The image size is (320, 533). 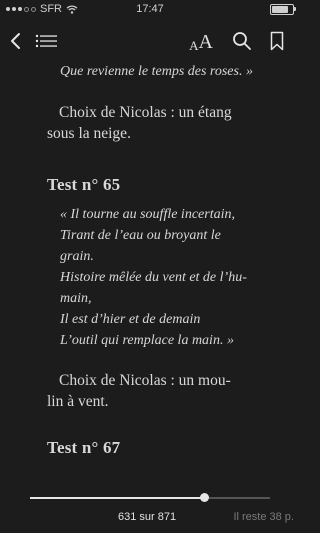 What do you see at coordinates (140, 235) in the screenshot?
I see `poem-line: Tirant de l’eau ou broyant le` at bounding box center [140, 235].